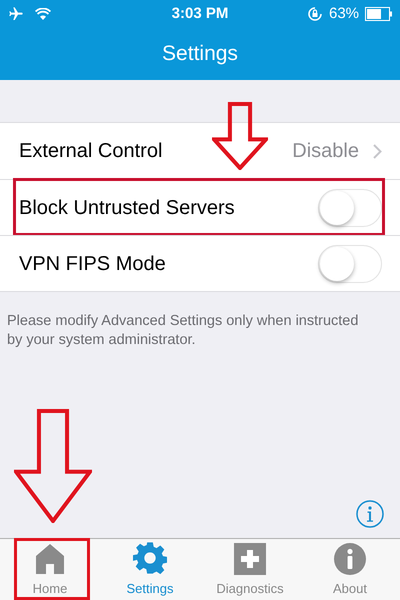  I want to click on medical-cross-icon, so click(250, 558).